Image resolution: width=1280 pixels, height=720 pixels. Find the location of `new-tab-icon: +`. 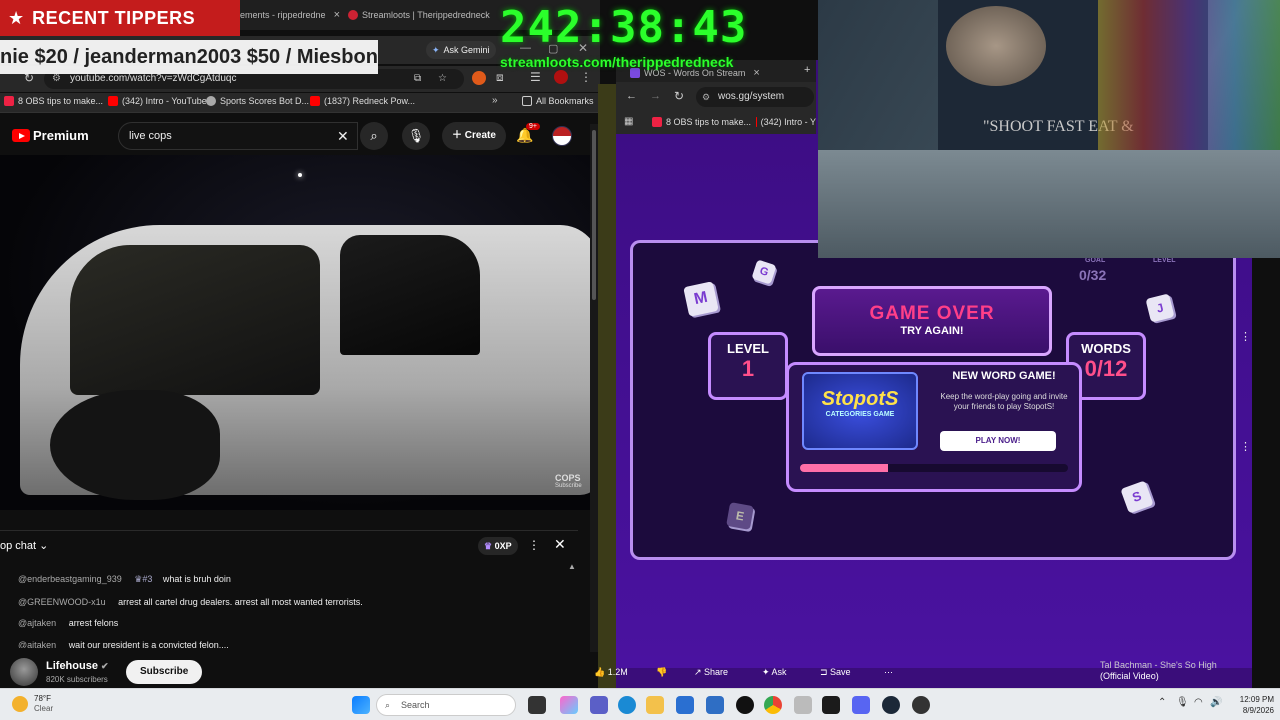

new-tab-icon: + is located at coordinates (807, 70).